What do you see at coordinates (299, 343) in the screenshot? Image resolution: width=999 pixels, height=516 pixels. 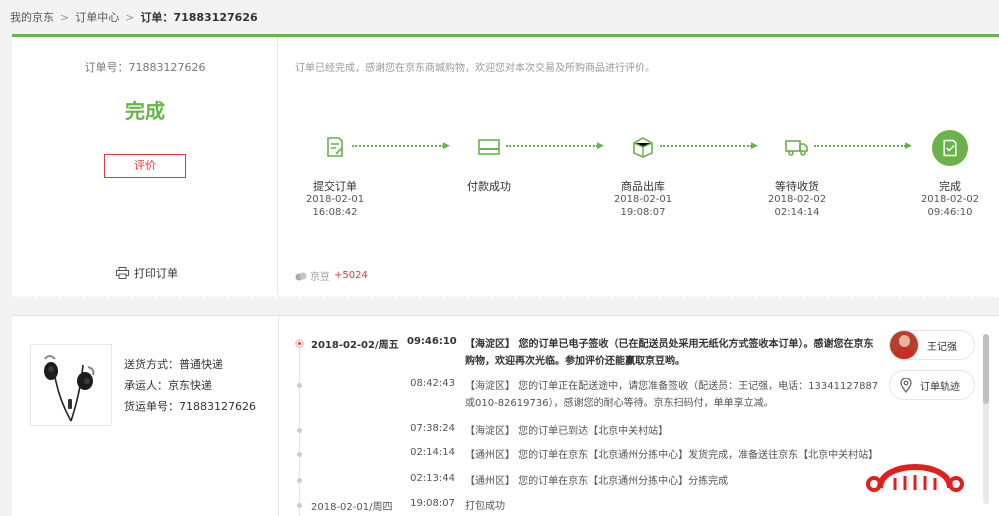 I see `timeline-active-dot` at bounding box center [299, 343].